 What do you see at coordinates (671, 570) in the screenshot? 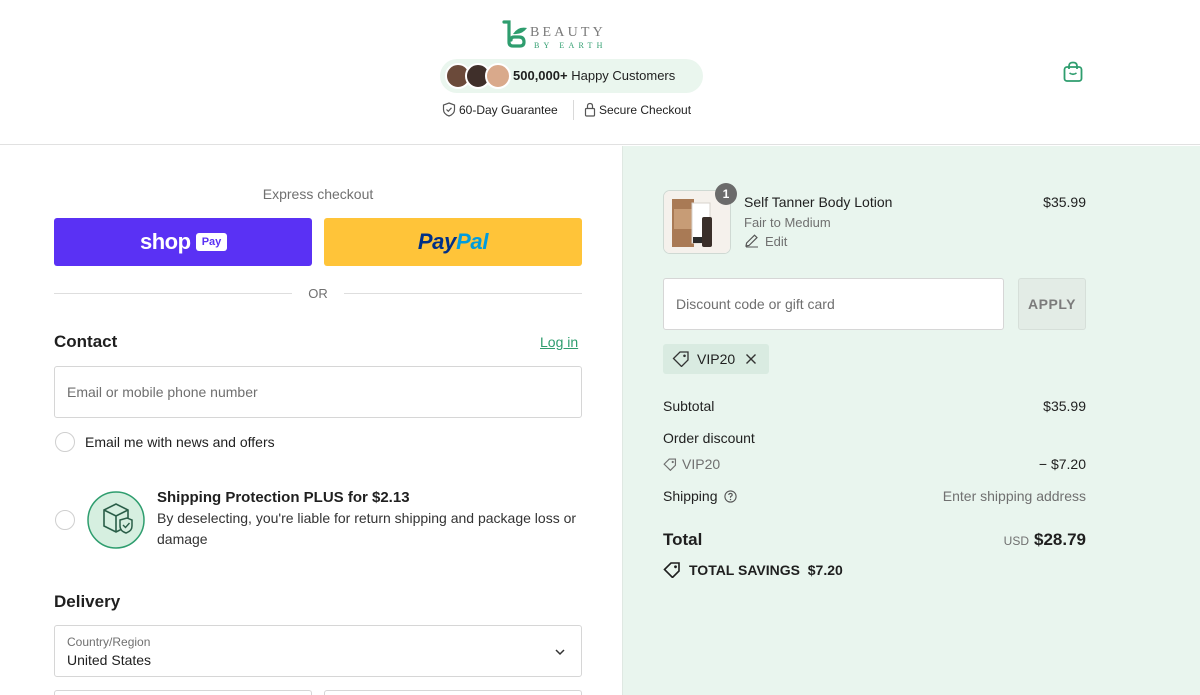
I see `savings-tag-icon` at bounding box center [671, 570].